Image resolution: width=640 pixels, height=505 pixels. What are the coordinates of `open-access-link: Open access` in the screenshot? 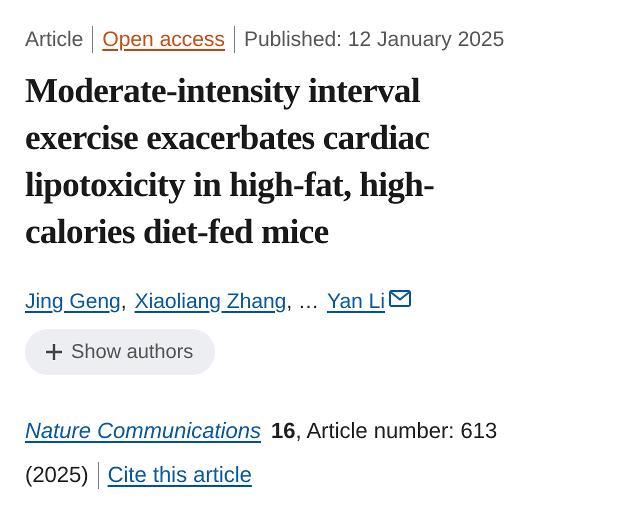 It's located at (163, 40).